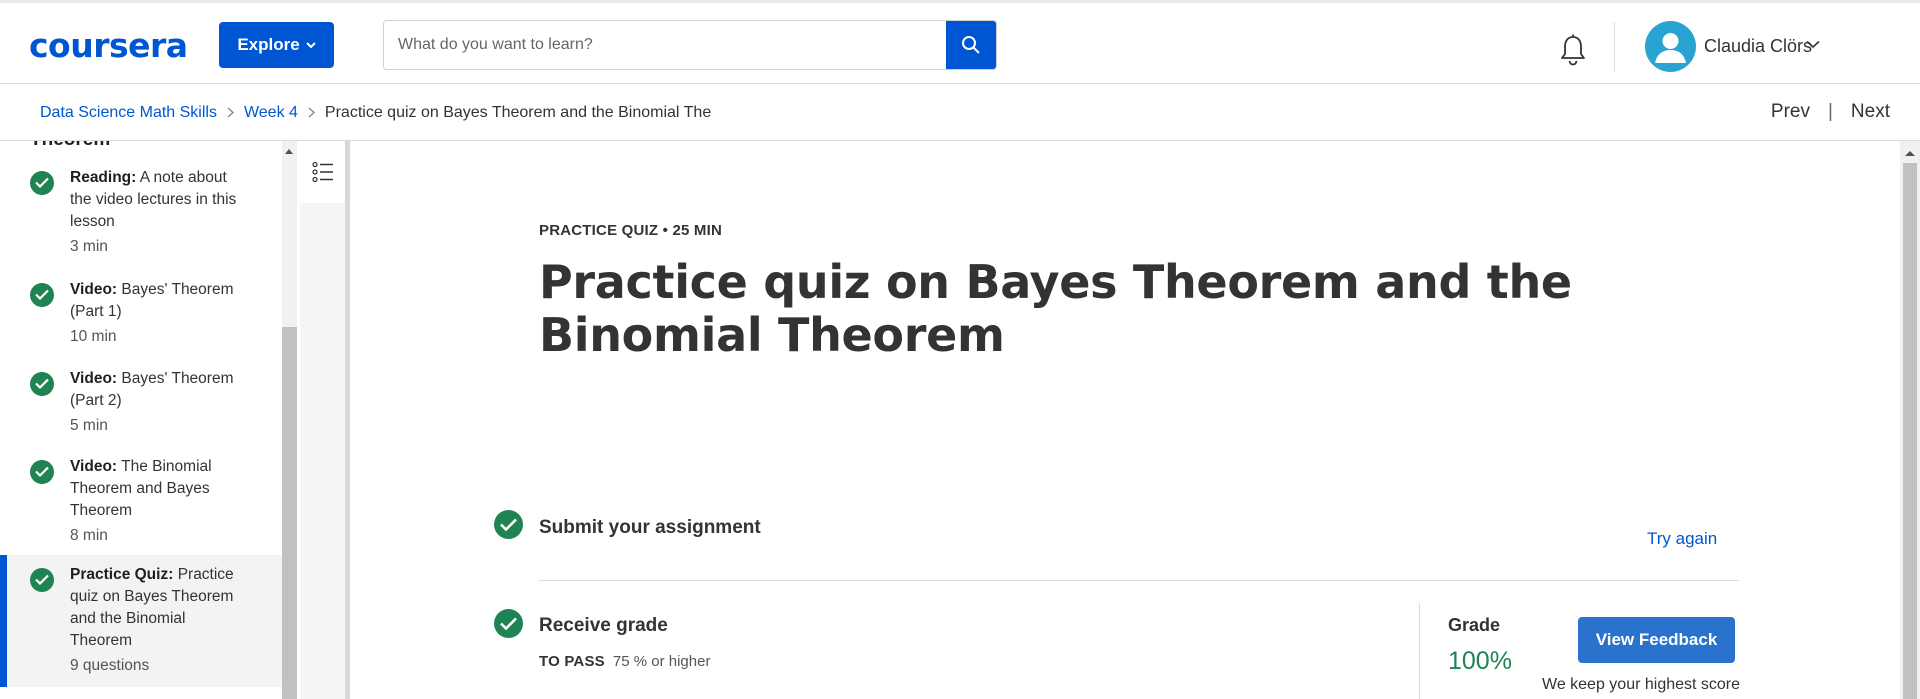 The height and width of the screenshot is (699, 1920). What do you see at coordinates (508, 623) in the screenshot?
I see `grade-check-icon` at bounding box center [508, 623].